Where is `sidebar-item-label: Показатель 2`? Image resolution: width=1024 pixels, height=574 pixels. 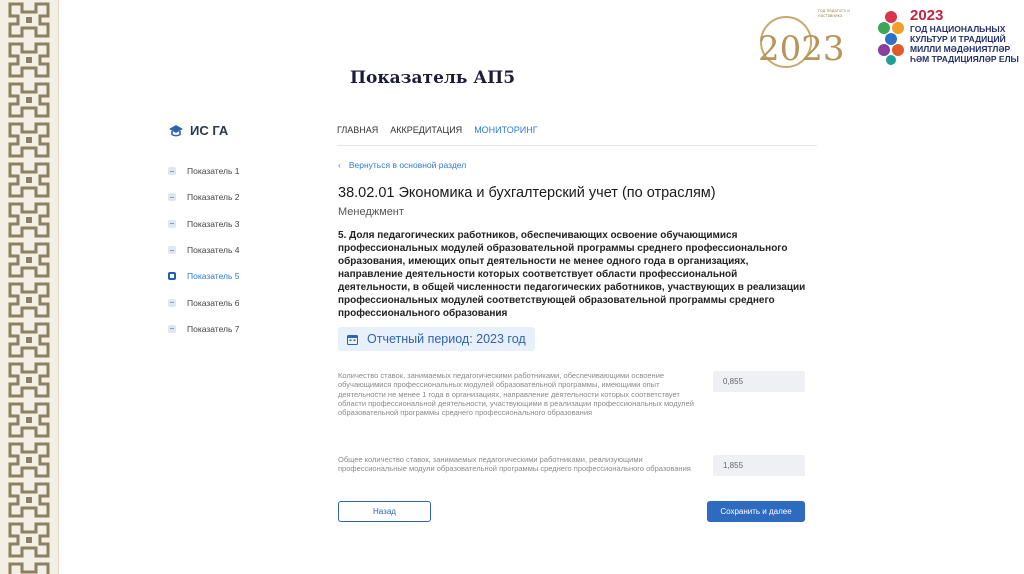 sidebar-item-label: Показатель 2 is located at coordinates (213, 197).